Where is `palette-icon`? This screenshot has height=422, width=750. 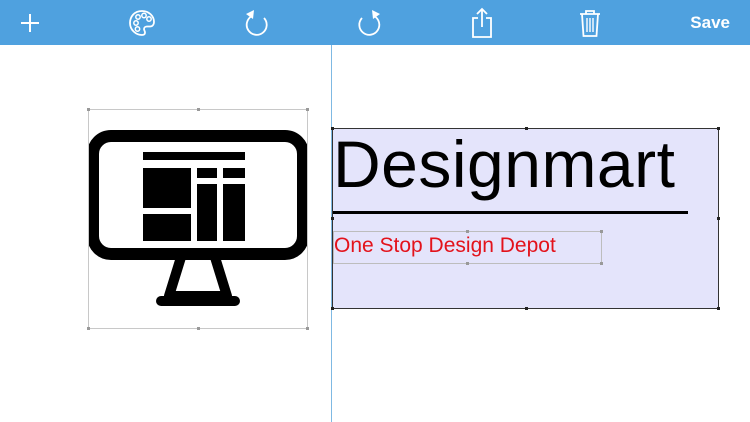
palette-icon is located at coordinates (142, 22).